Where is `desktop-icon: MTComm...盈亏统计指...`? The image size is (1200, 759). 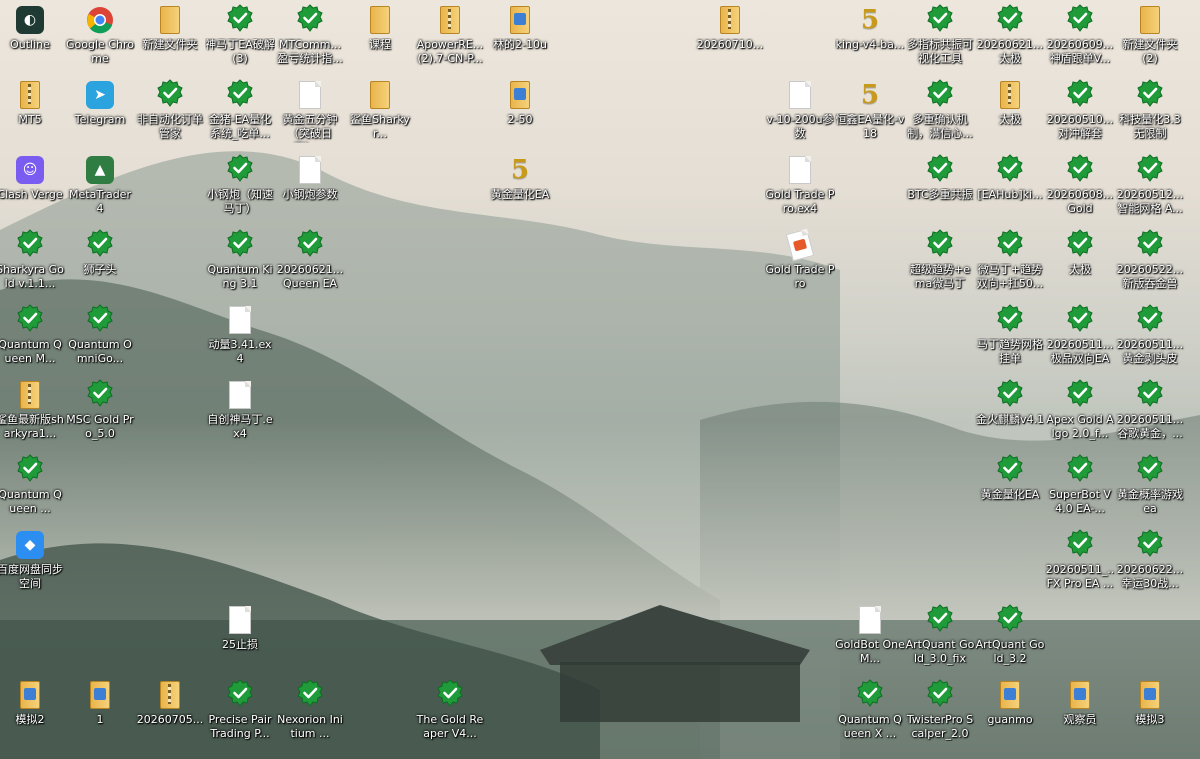 desktop-icon: MTComm...盈亏统计指... is located at coordinates (310, 33).